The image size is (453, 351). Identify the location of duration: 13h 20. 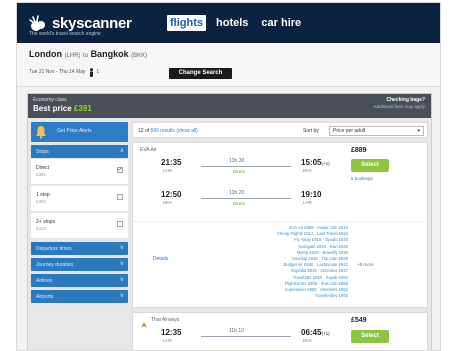
(237, 193).